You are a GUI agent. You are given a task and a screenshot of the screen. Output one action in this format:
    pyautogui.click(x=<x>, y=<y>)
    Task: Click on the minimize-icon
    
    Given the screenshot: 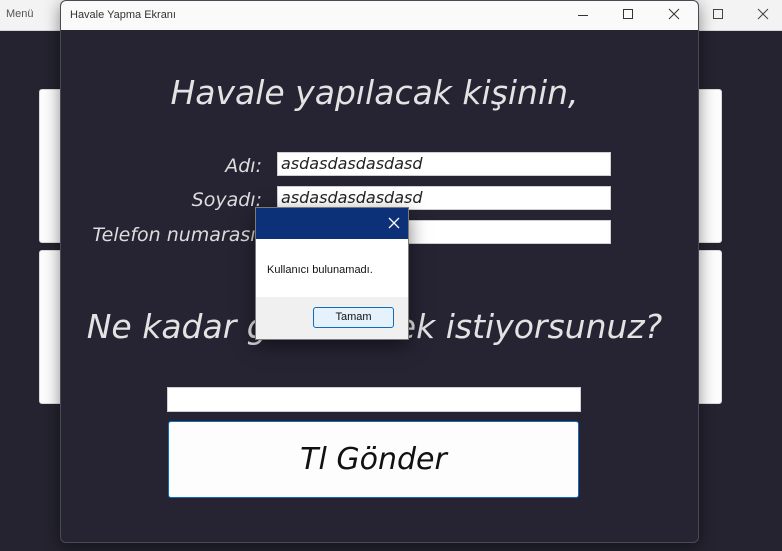 What is the action you would take?
    pyautogui.click(x=583, y=15)
    